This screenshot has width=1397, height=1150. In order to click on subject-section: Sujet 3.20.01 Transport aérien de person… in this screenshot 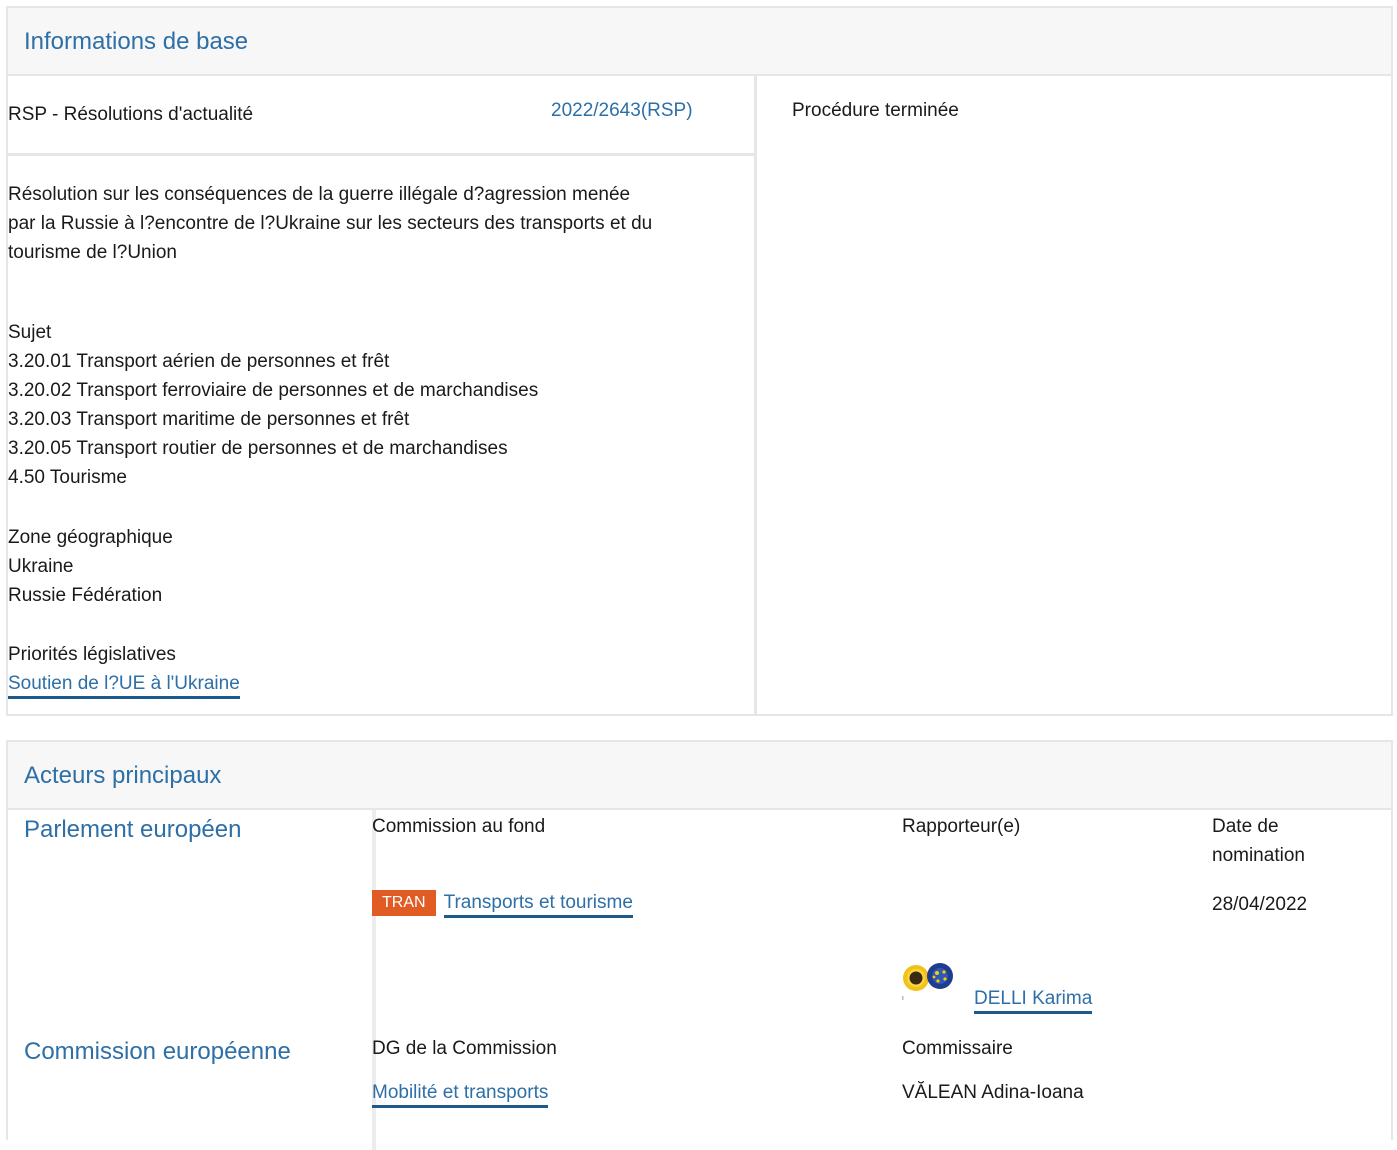, I will do `click(273, 405)`.